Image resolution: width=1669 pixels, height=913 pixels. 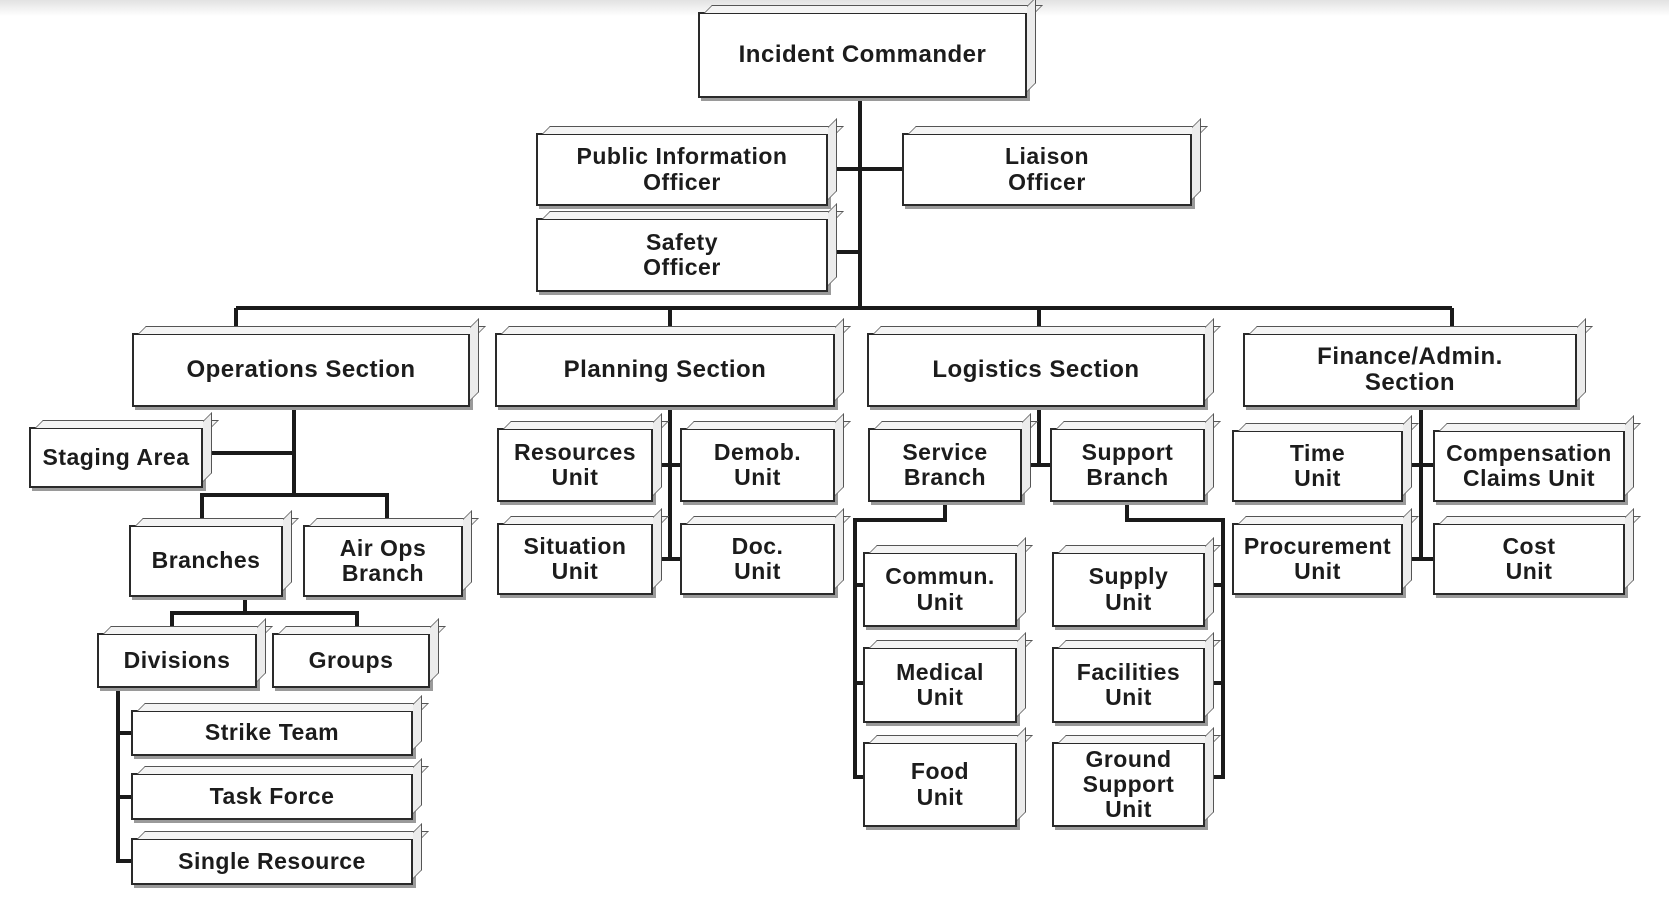 I want to click on node-cost-unit: Cost Unit, so click(x=1529, y=559).